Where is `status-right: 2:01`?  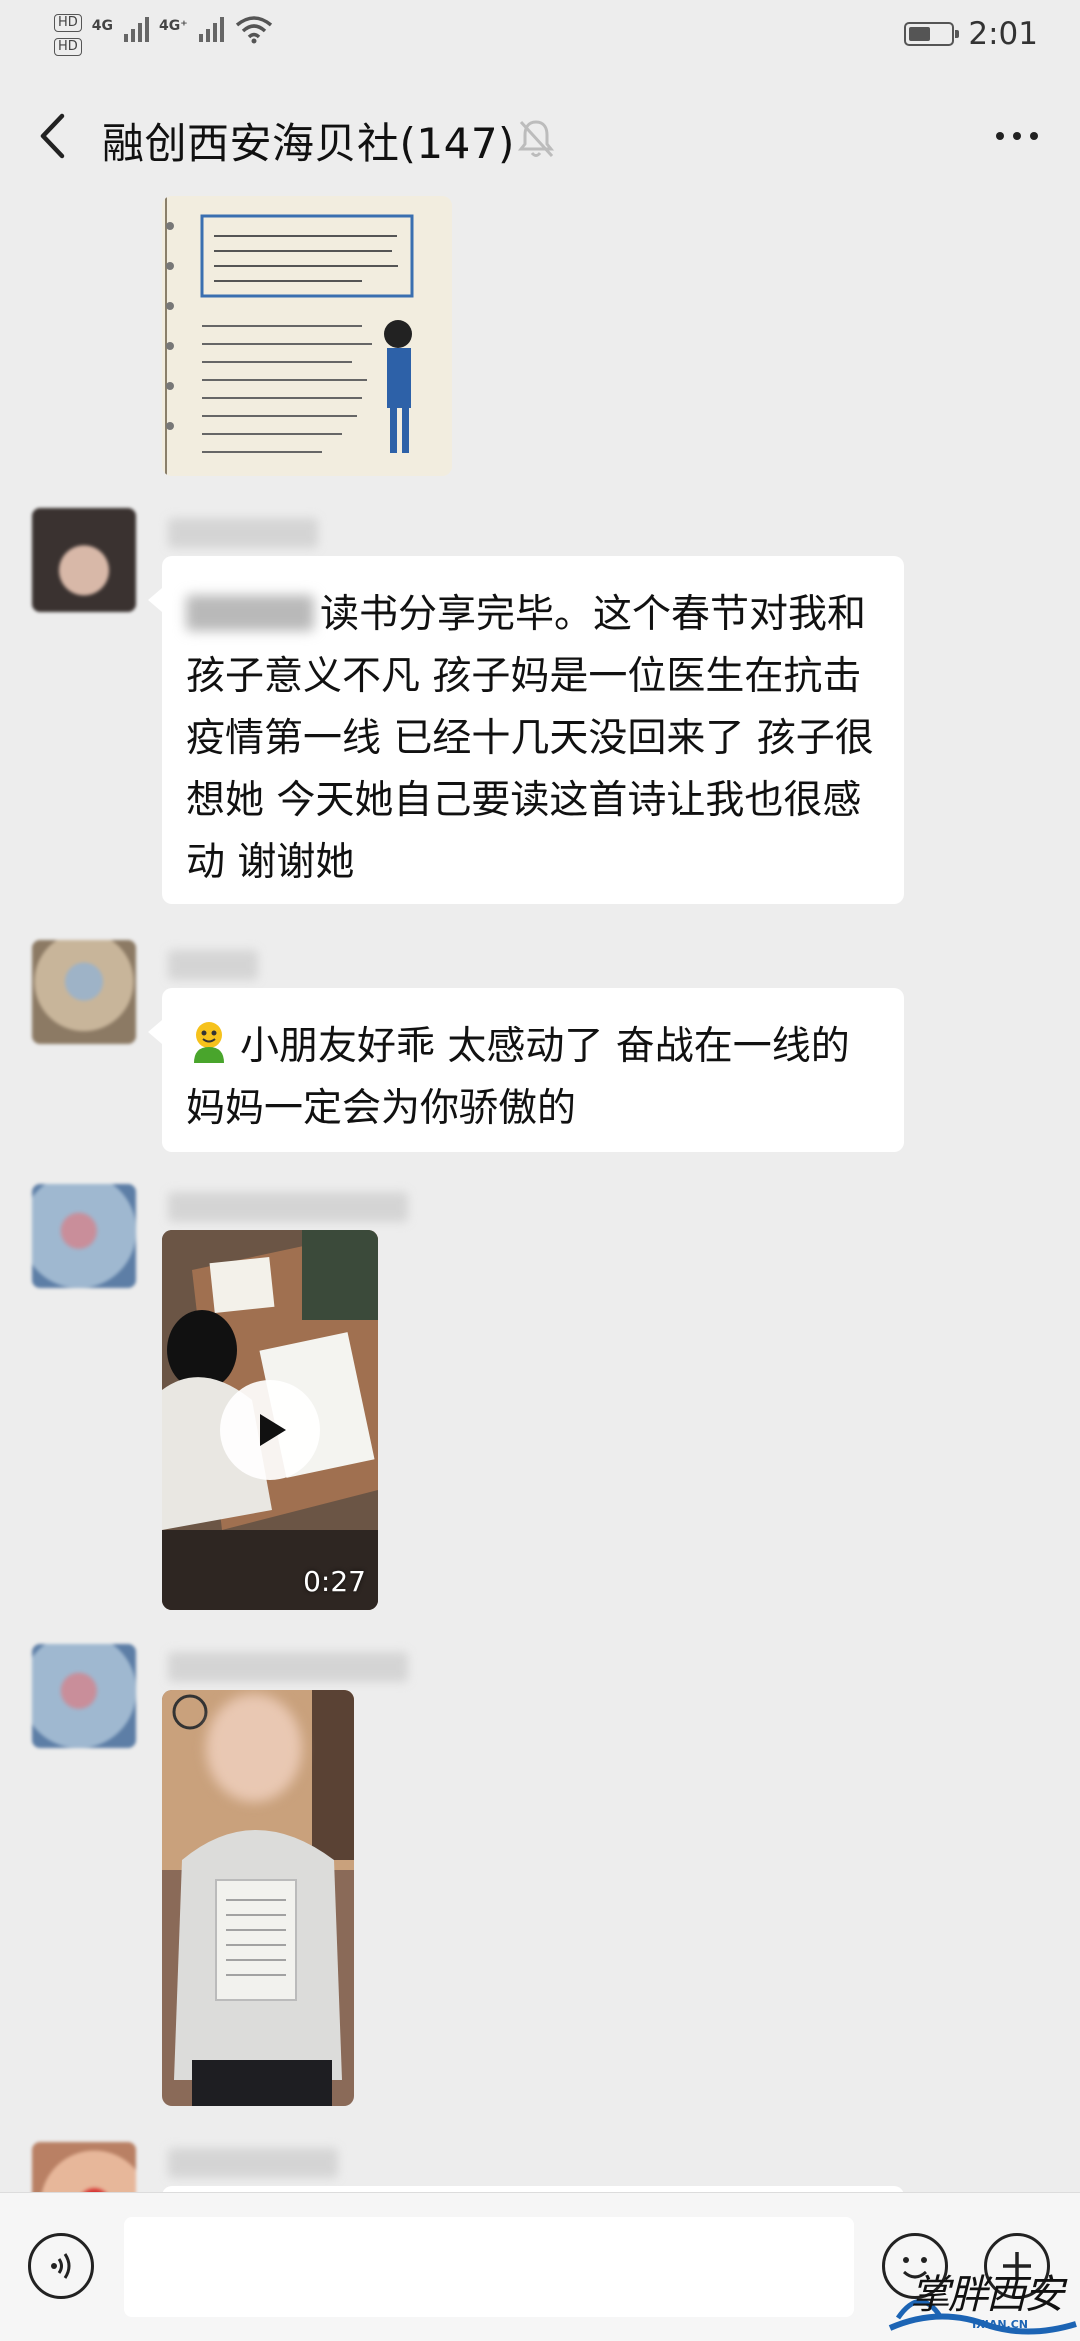
status-right: 2:01 is located at coordinates (971, 34).